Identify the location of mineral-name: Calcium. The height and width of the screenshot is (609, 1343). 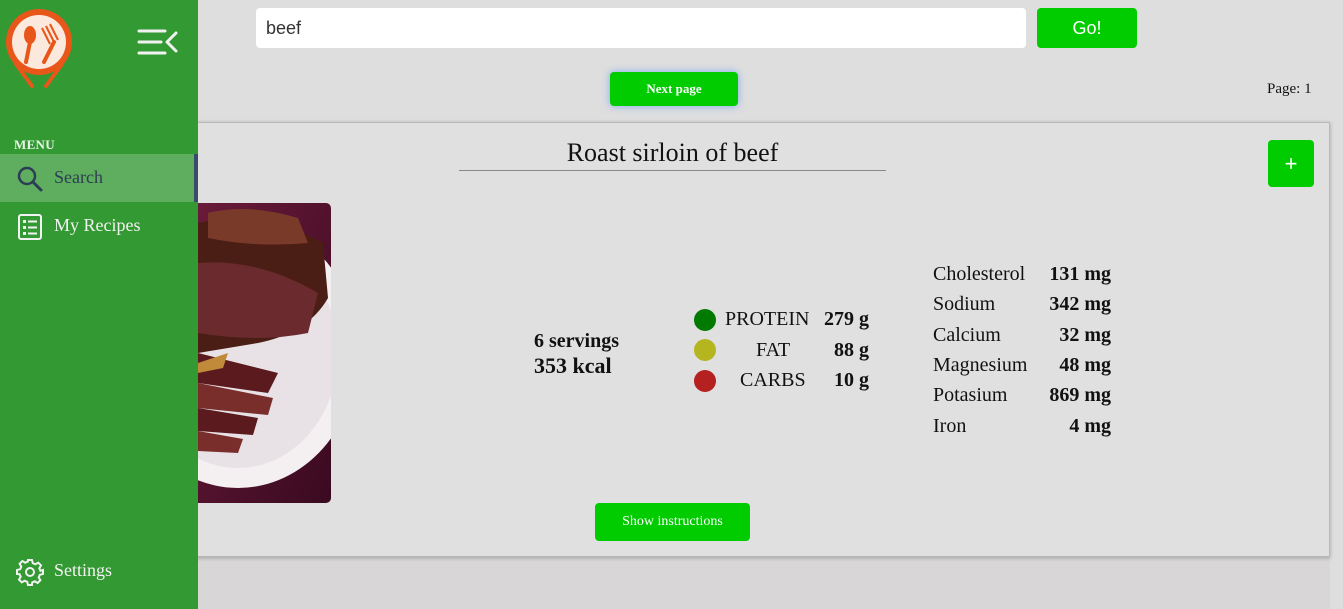
(967, 335).